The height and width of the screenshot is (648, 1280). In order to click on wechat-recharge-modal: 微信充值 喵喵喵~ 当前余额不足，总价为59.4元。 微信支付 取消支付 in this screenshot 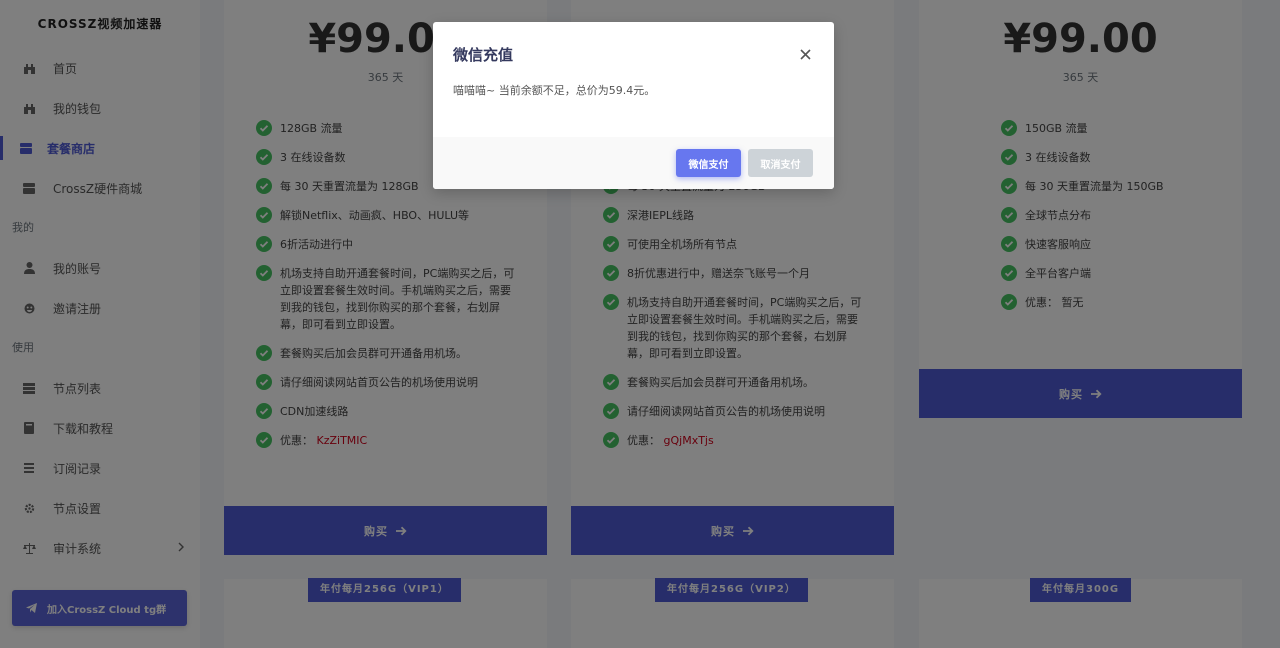, I will do `click(633, 105)`.